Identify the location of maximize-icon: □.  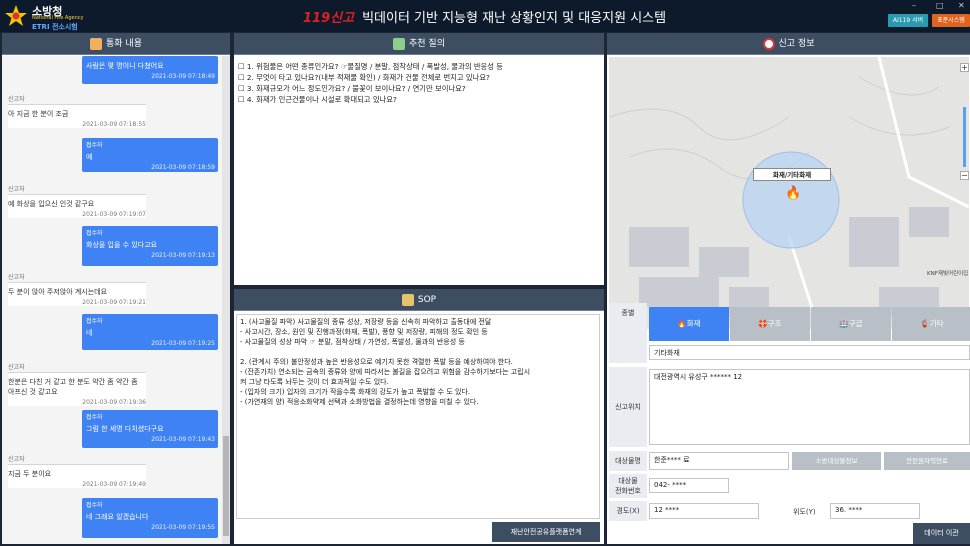
(940, 5).